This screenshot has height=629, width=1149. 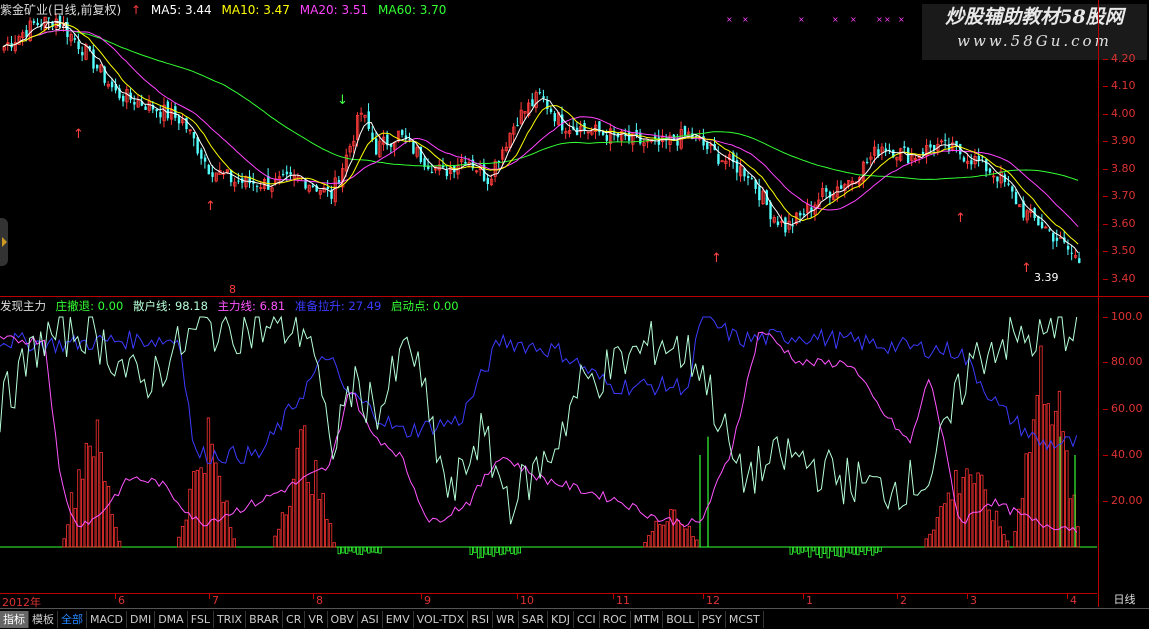 I want to click on tab-psy: PSY, so click(x=712, y=619).